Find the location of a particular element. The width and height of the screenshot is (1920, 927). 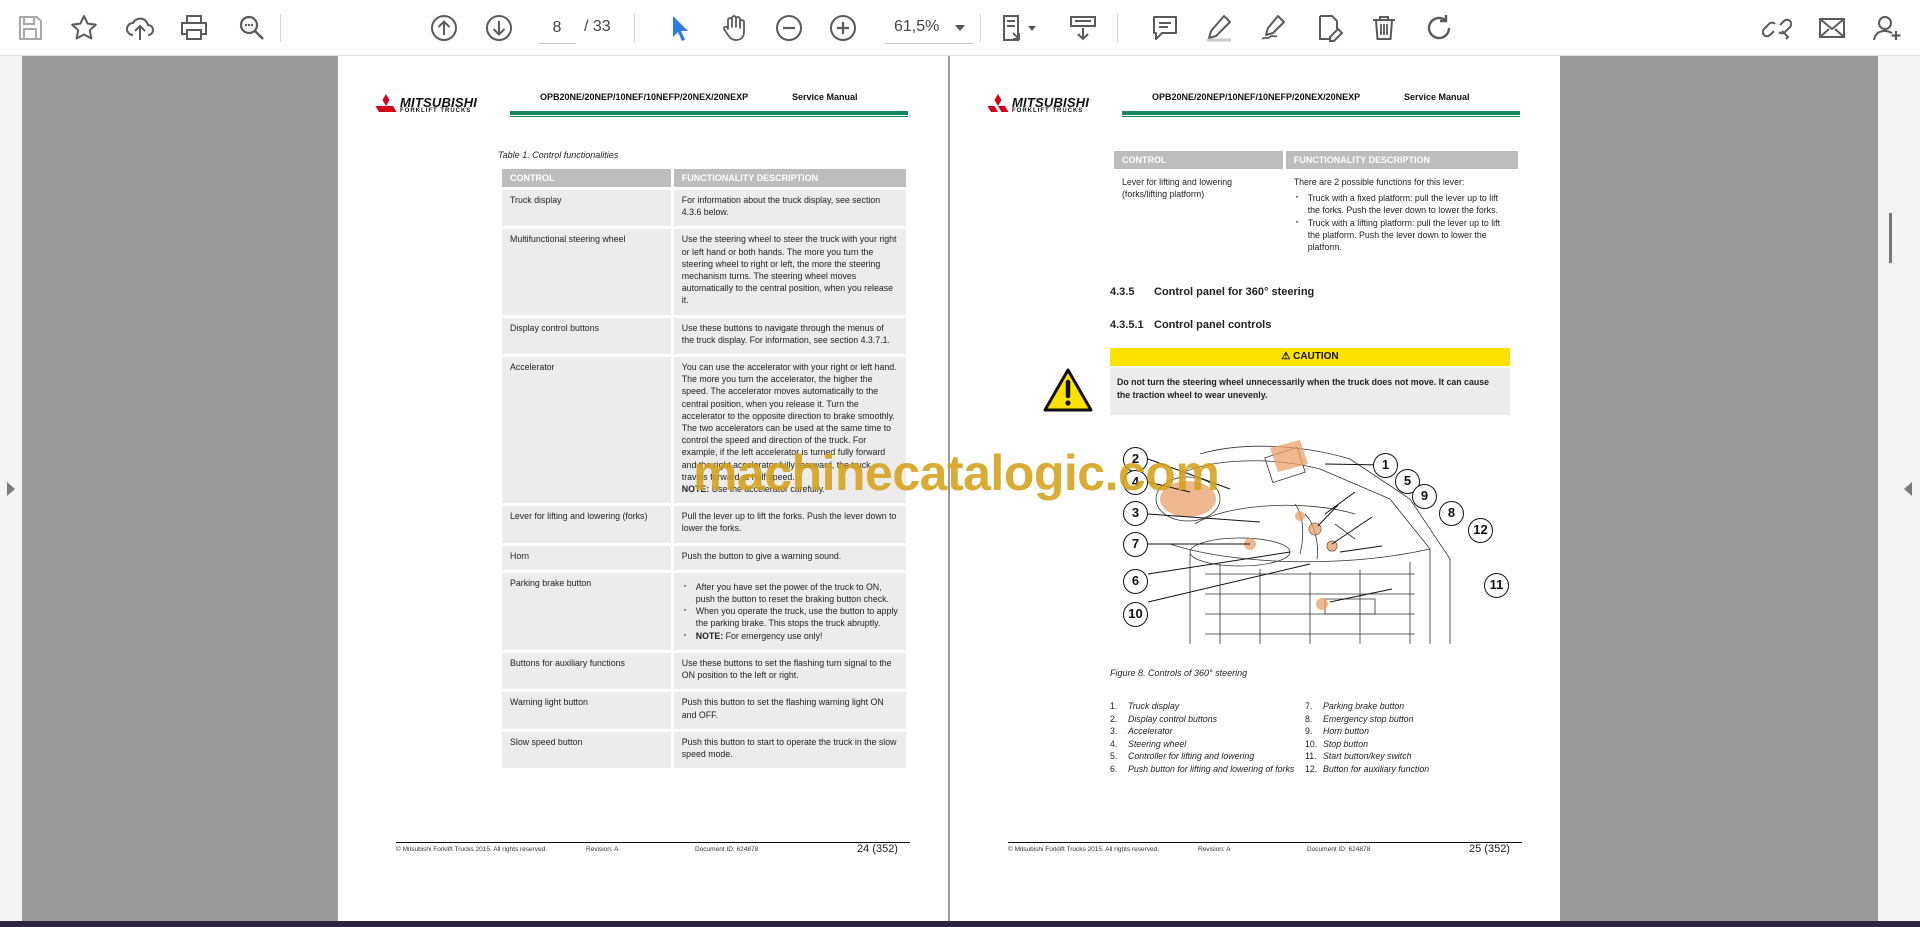

upload-cloud-icon is located at coordinates (140, 28).